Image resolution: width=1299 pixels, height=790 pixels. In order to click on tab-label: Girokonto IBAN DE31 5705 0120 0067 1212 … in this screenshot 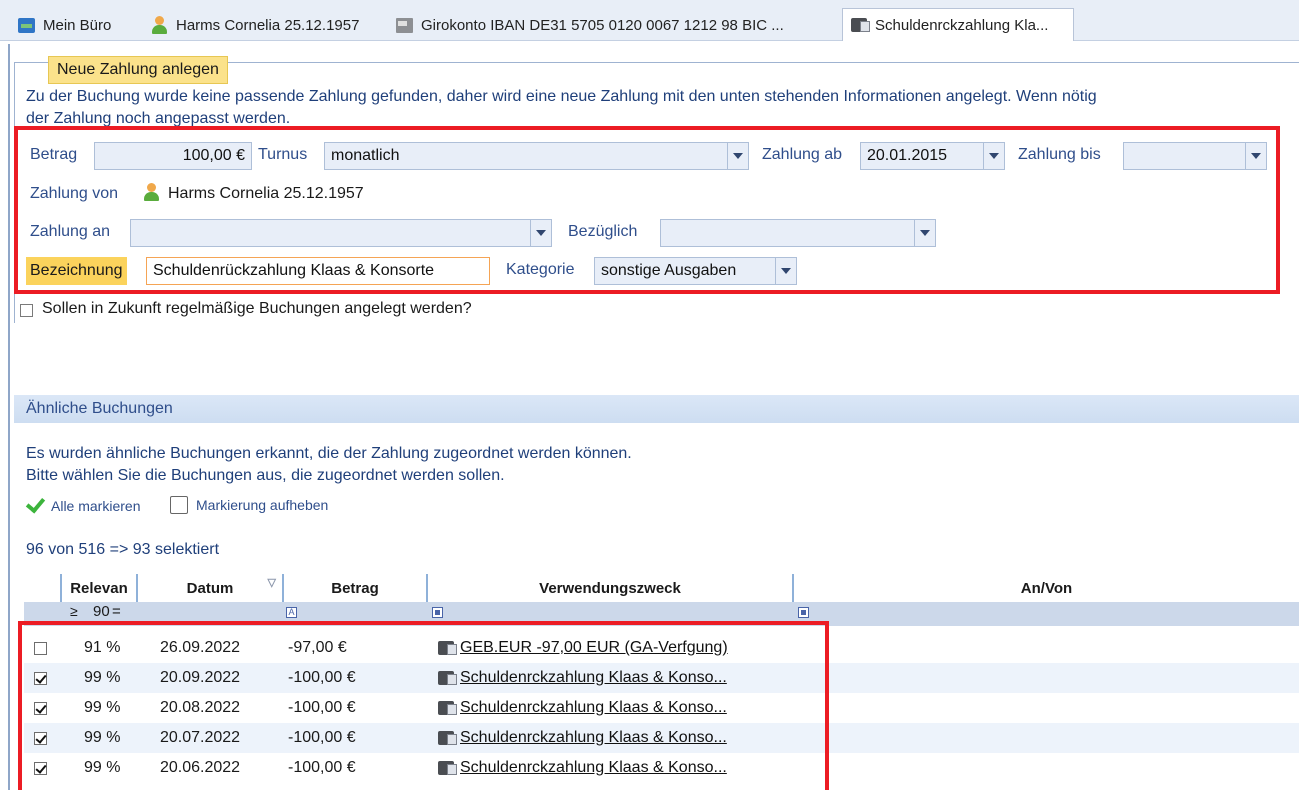, I will do `click(602, 25)`.